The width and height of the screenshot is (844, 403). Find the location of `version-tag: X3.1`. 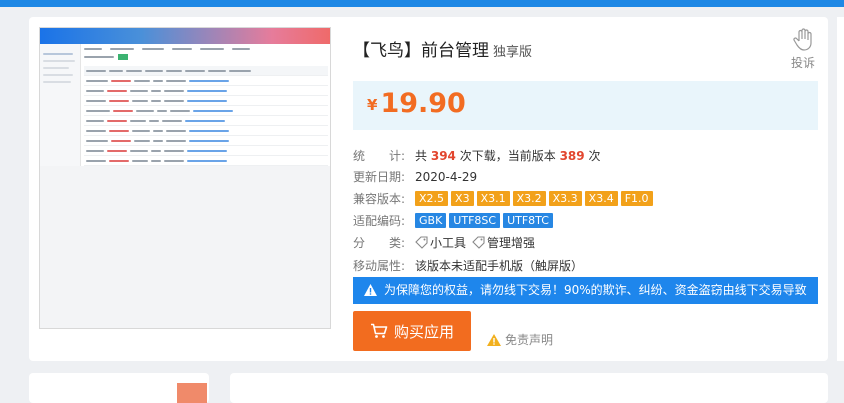

version-tag: X3.1 is located at coordinates (493, 198).